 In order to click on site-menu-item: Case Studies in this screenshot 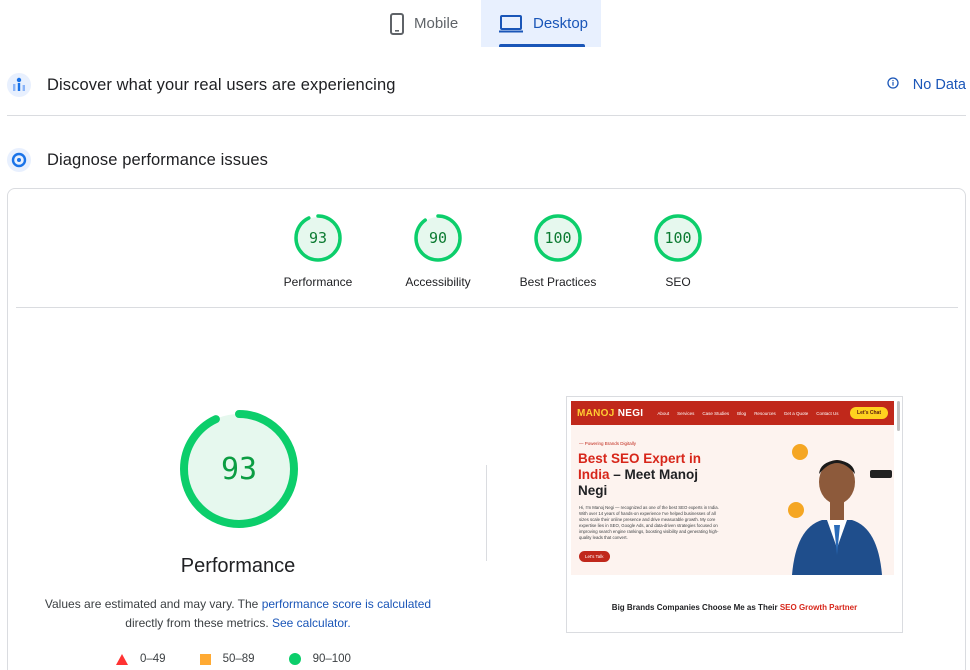, I will do `click(716, 413)`.